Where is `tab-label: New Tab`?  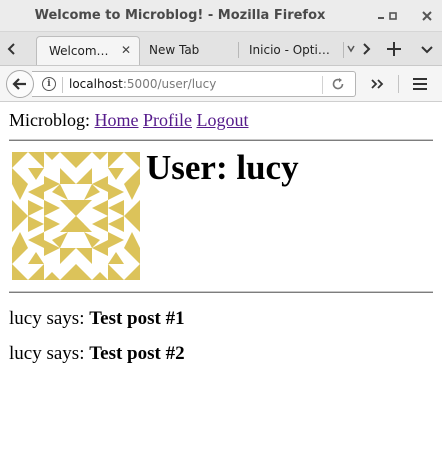
tab-label: New Tab is located at coordinates (174, 50).